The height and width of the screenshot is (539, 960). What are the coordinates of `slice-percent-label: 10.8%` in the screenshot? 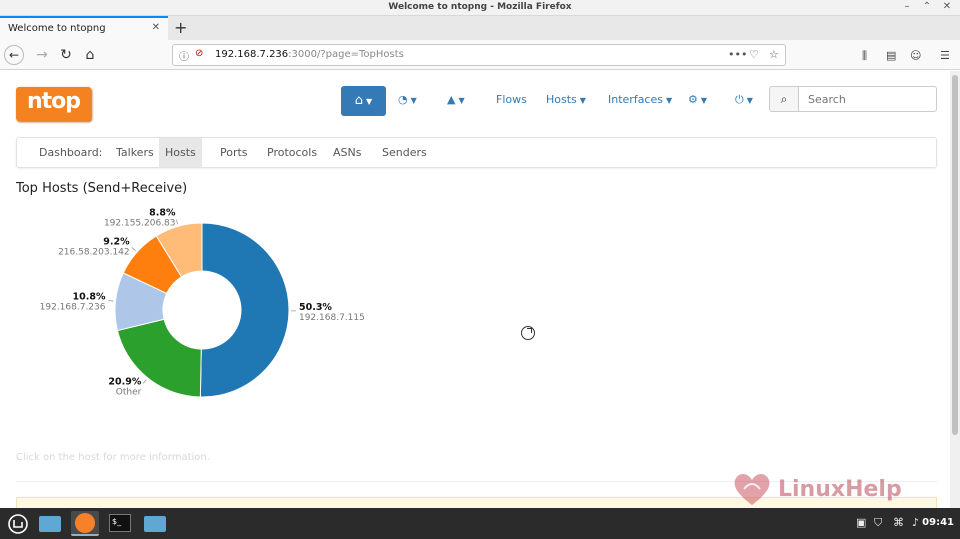 It's located at (89, 296).